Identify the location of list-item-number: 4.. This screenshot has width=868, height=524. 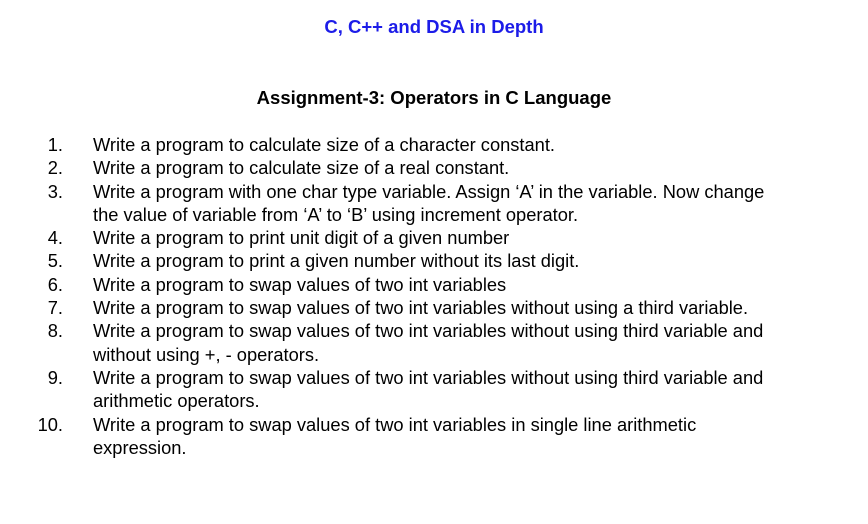
(55, 238).